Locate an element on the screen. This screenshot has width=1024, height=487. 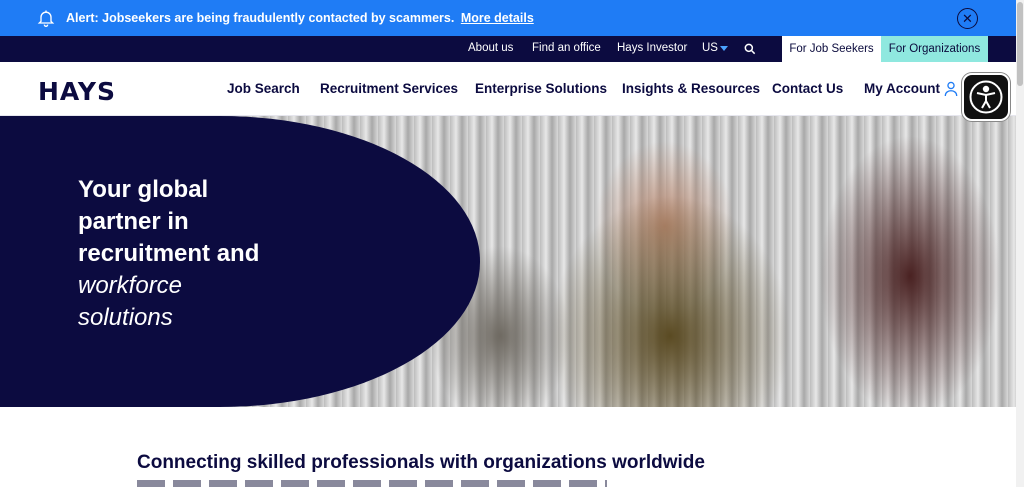
nav-job-search: Job Search is located at coordinates (263, 88).